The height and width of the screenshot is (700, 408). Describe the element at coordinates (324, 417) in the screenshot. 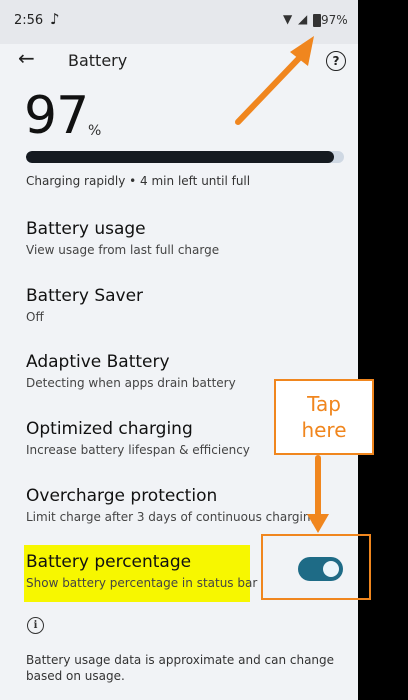

I see `tap-here-callout: Tap here` at that location.